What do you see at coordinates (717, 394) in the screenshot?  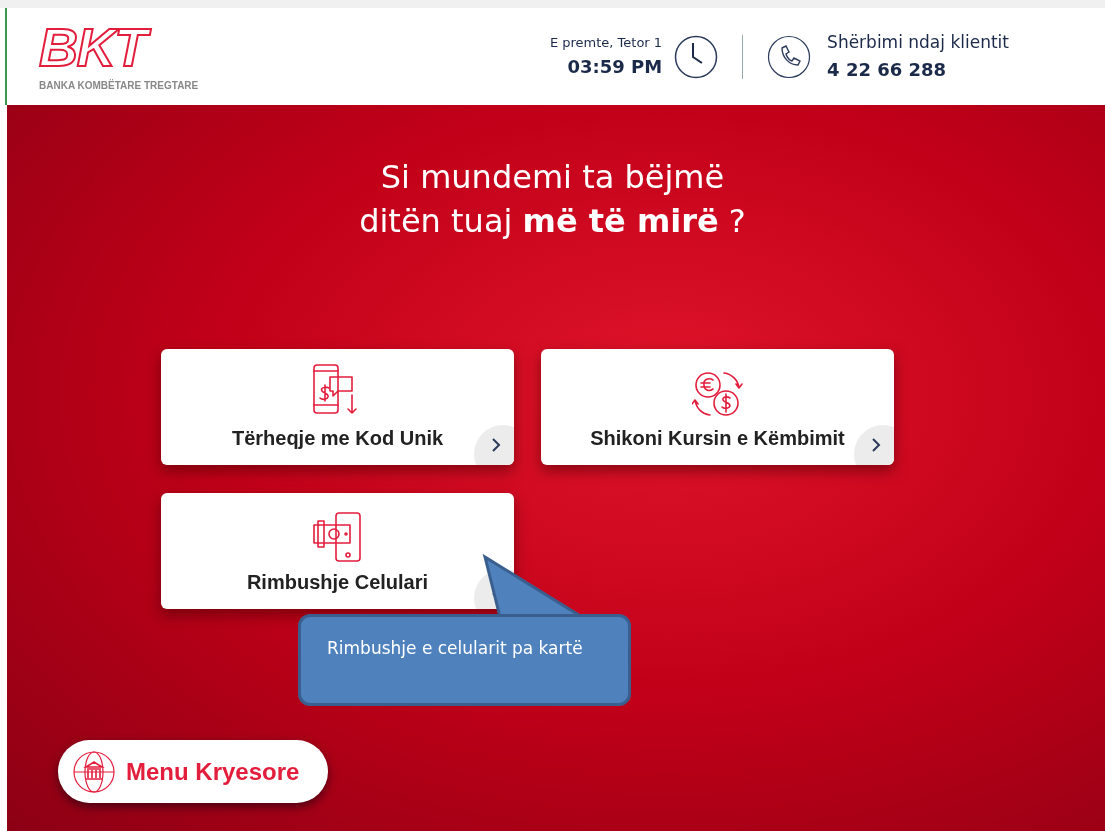 I see `currency-exchange-icon` at bounding box center [717, 394].